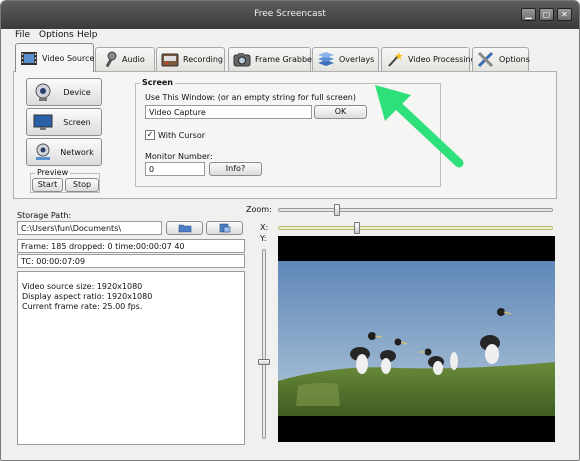  What do you see at coordinates (87, 35) in the screenshot?
I see `menu-help: Help` at bounding box center [87, 35].